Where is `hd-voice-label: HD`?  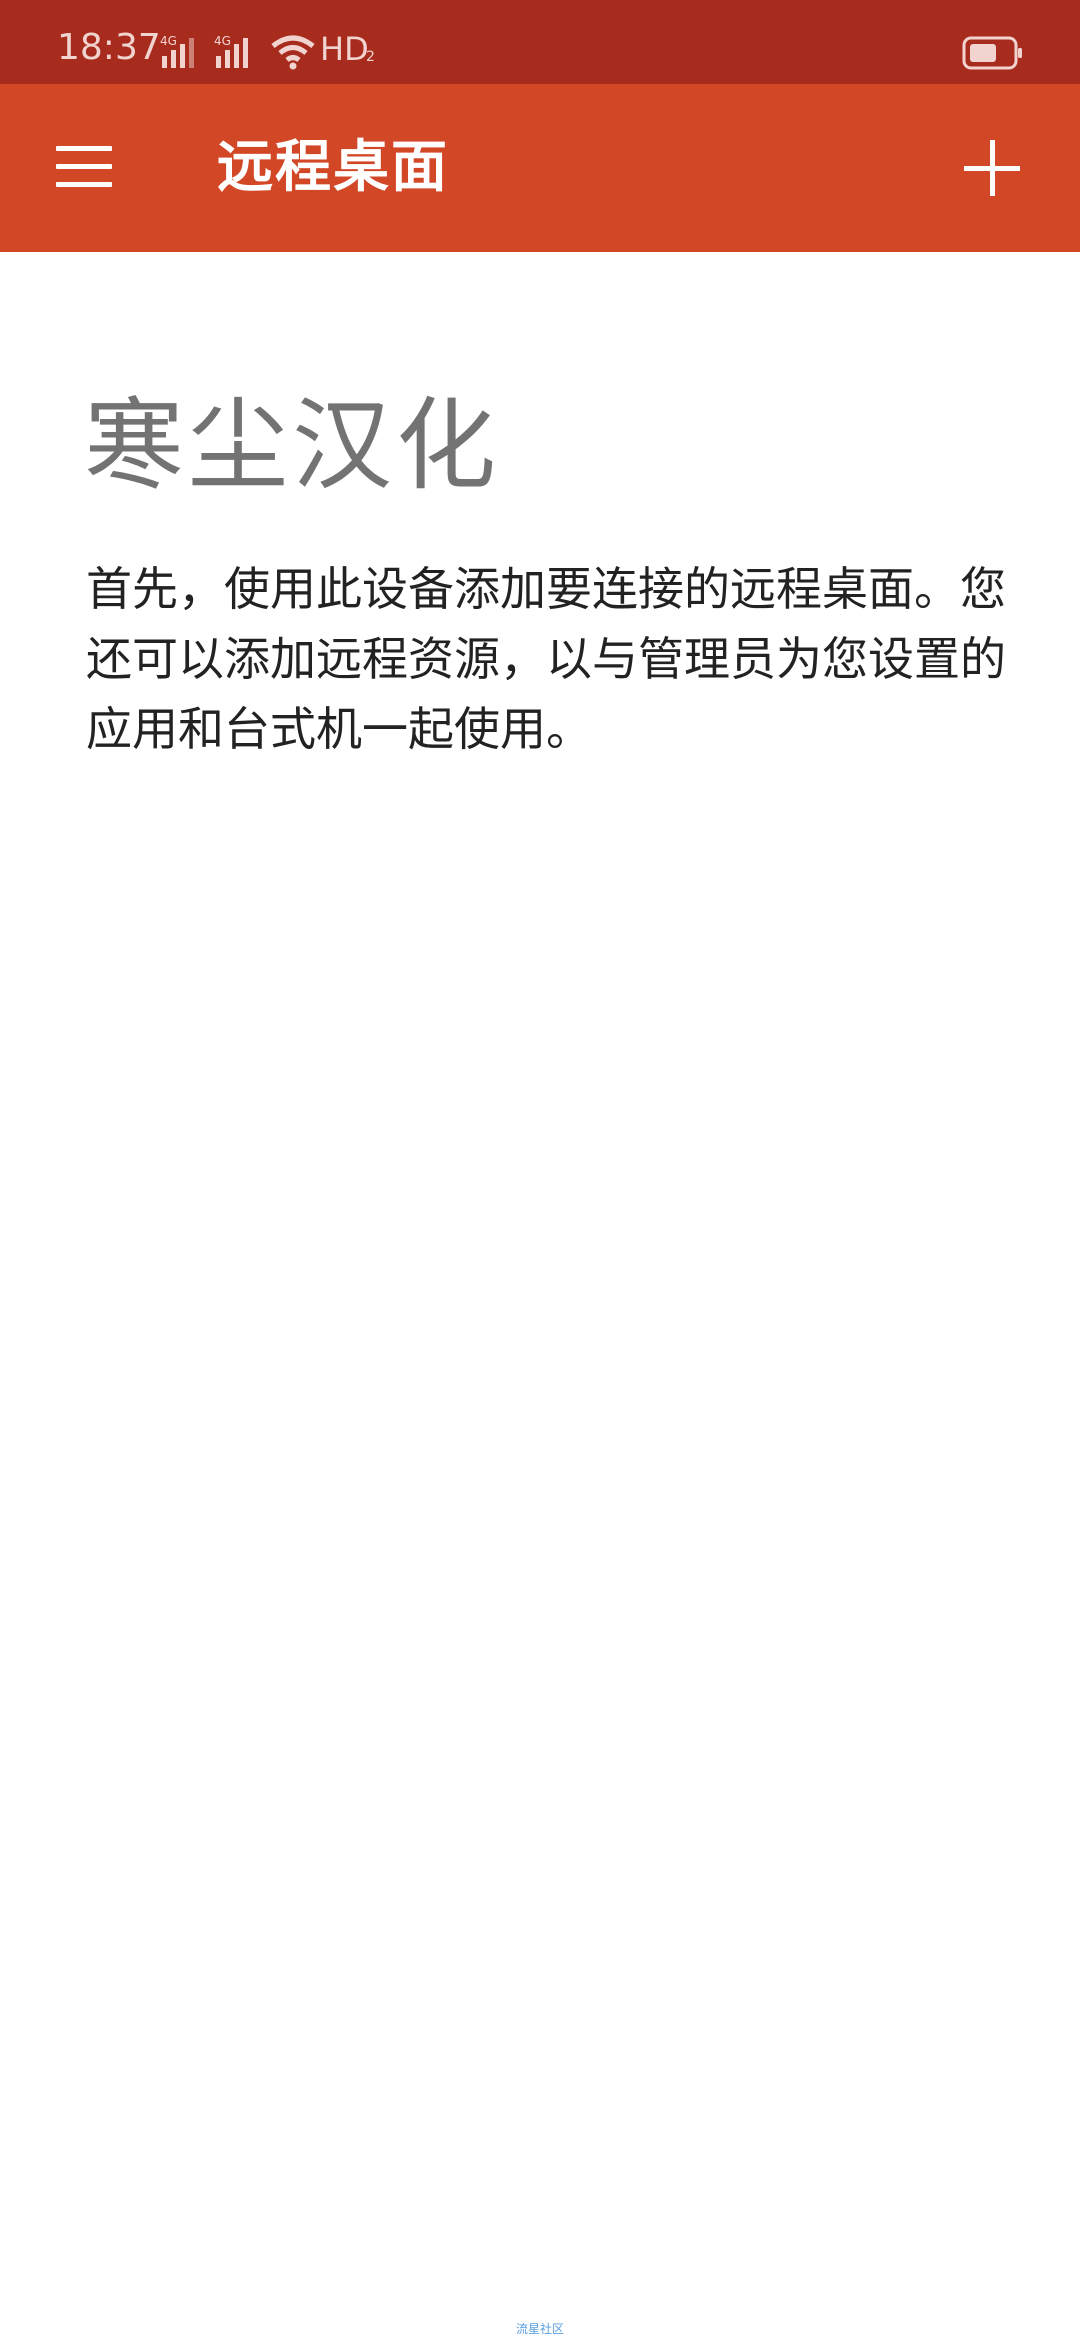 hd-voice-label: HD is located at coordinates (344, 49).